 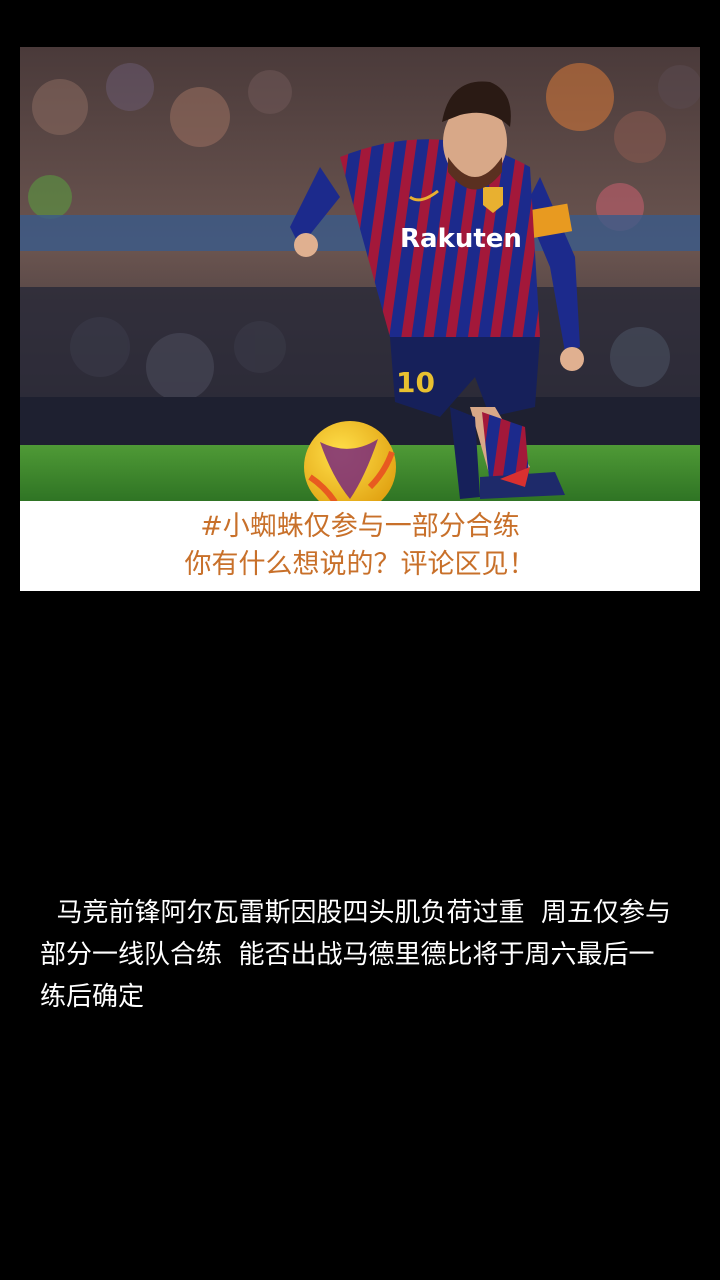 What do you see at coordinates (461, 239) in the screenshot?
I see `jersey-sponsor-text: Rakuten` at bounding box center [461, 239].